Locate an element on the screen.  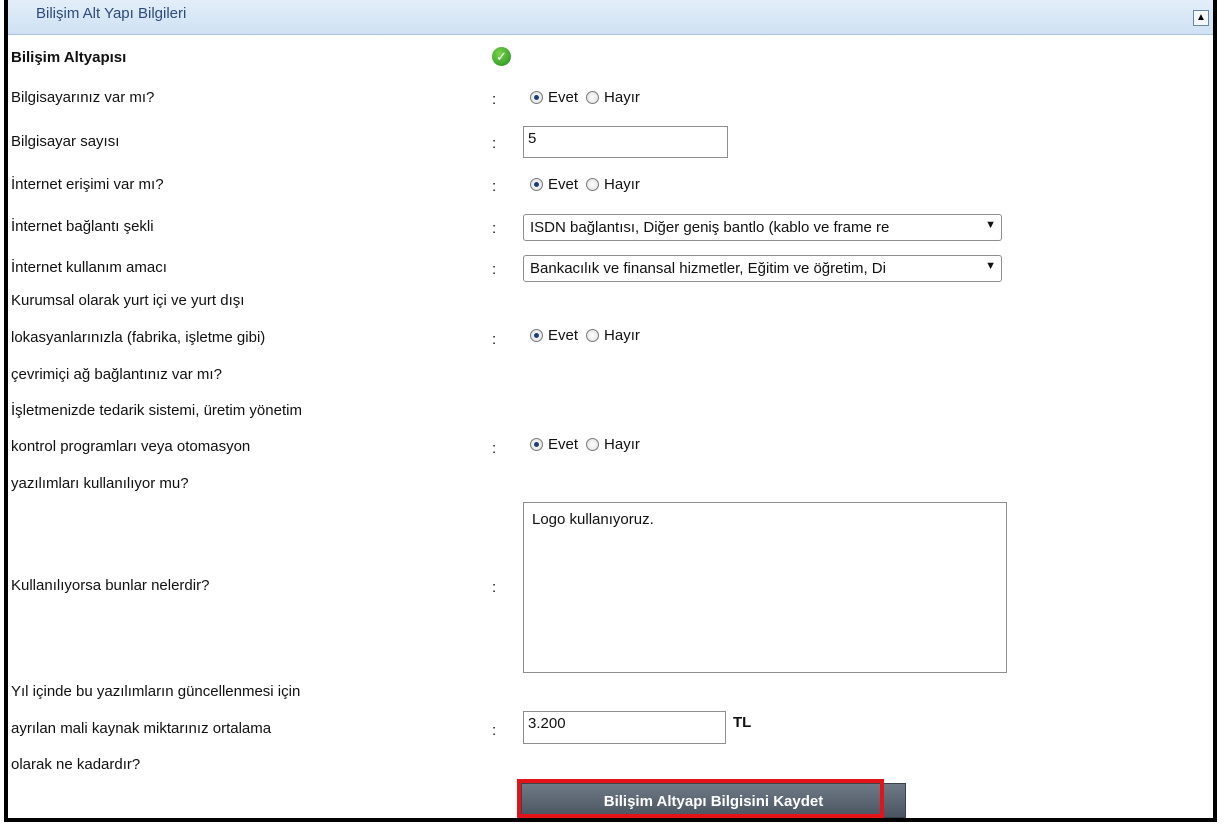
computer-count-label: Bilgisayar sayısı is located at coordinates (65, 141).